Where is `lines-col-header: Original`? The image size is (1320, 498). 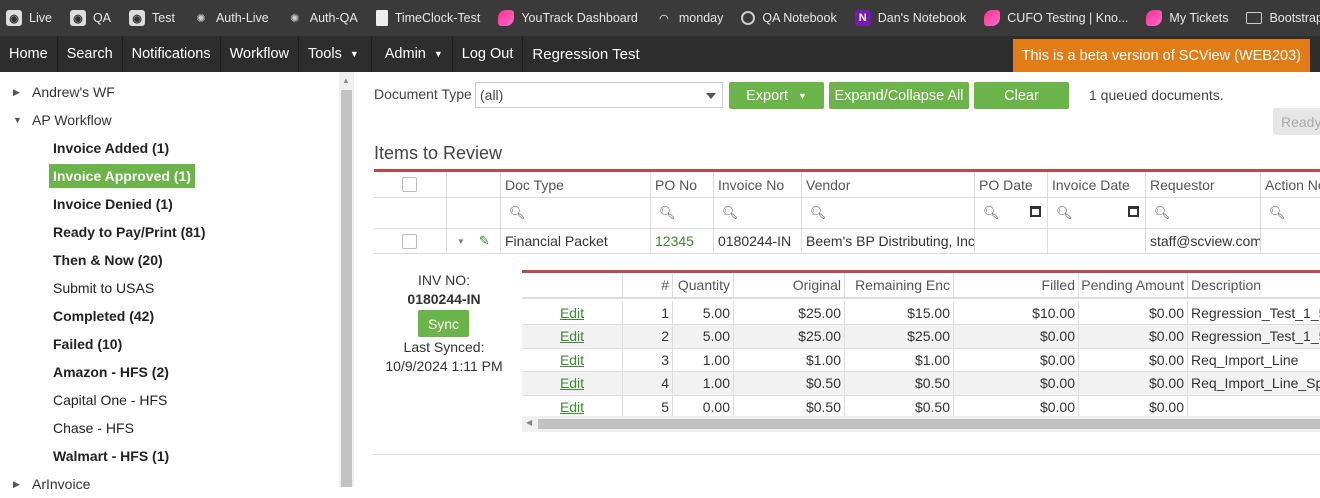
lines-col-header: Original is located at coordinates (788, 285).